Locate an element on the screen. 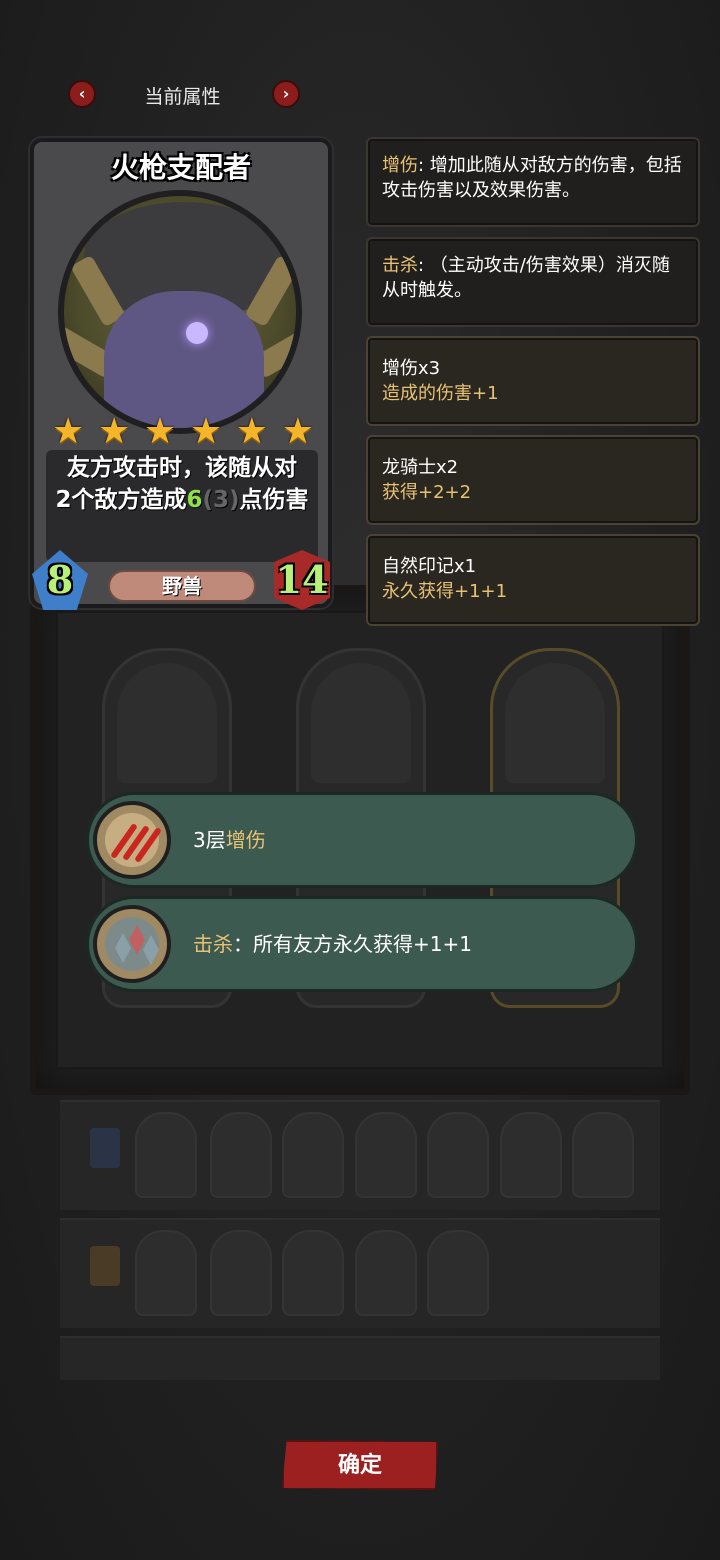 The height and width of the screenshot is (1560, 720). card-name: 火枪支配者 is located at coordinates (180, 167).